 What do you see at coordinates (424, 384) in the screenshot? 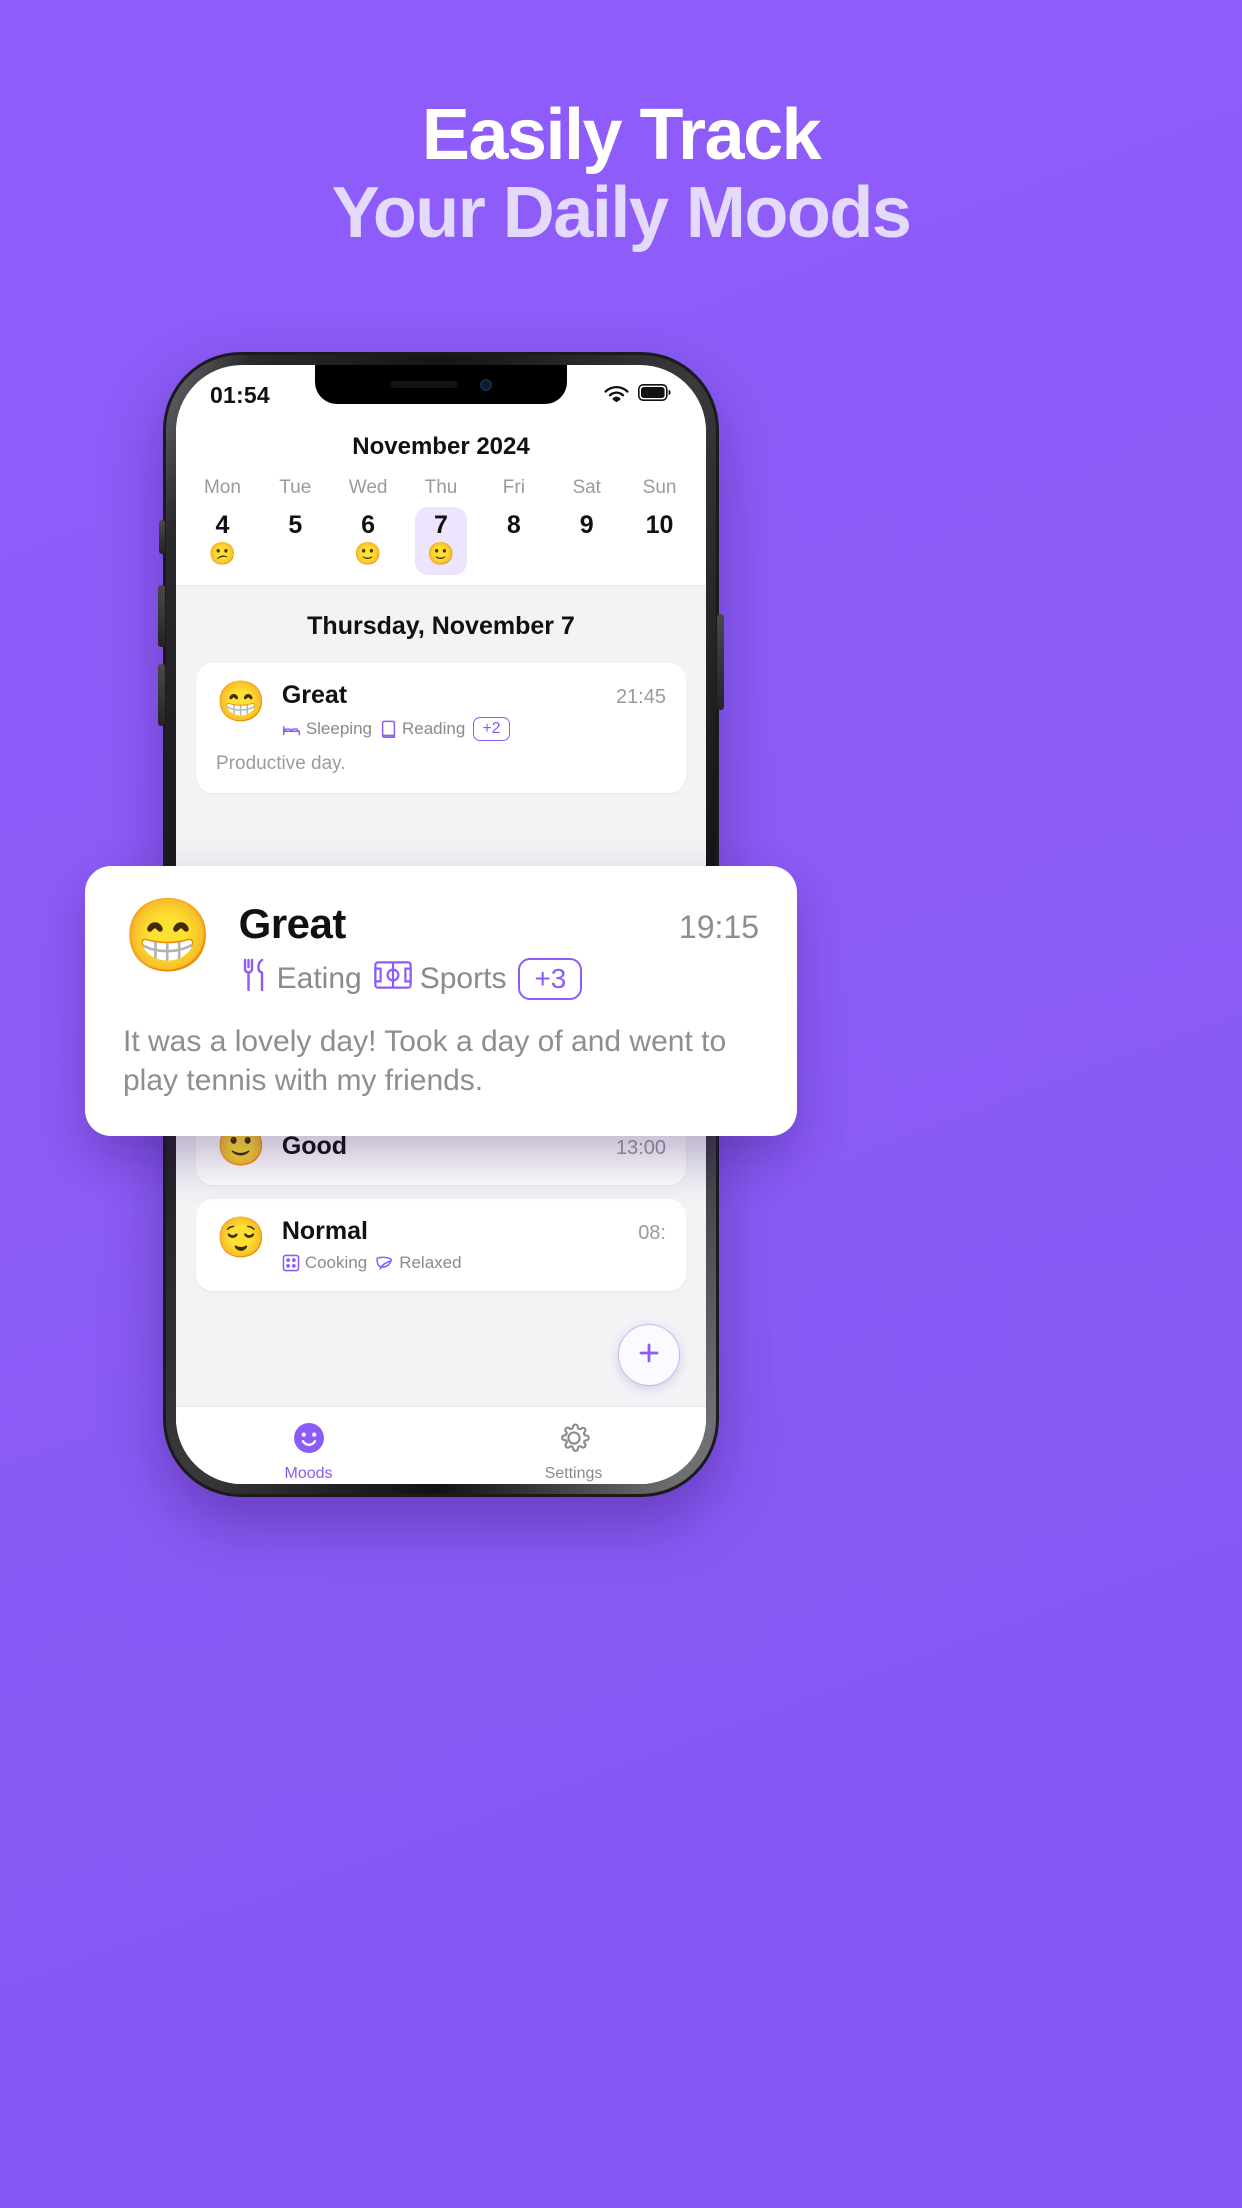
I see `earpiece-speaker` at bounding box center [424, 384].